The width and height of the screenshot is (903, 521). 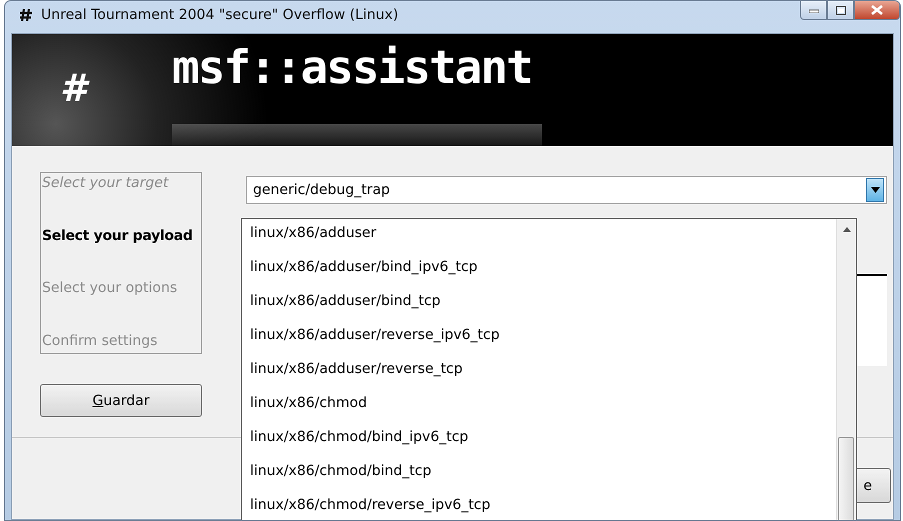 What do you see at coordinates (543, 437) in the screenshot?
I see `dropdown-item: linux/x86/chmod/bind_ipv6_tcp` at bounding box center [543, 437].